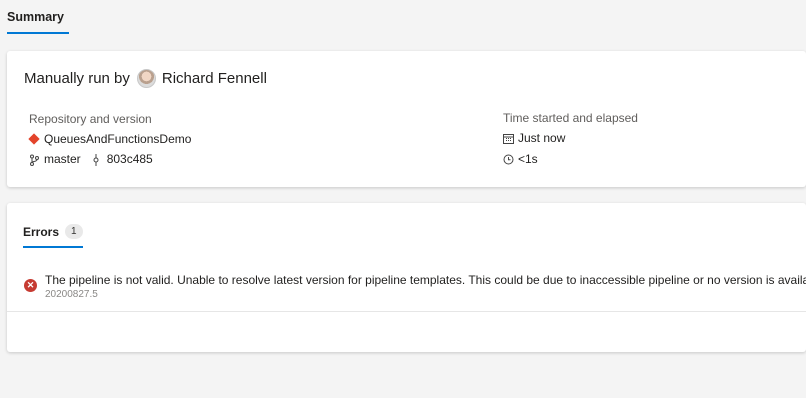 This screenshot has width=806, height=398. I want to click on errors-tab-label: Errors, so click(41, 231).